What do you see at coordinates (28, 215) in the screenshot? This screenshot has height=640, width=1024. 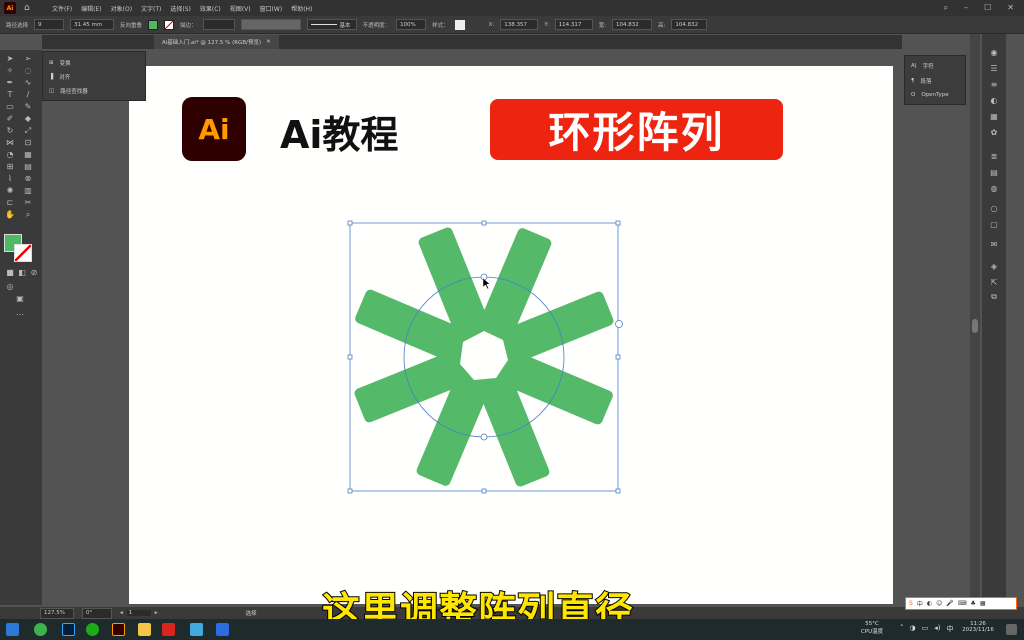 I see `zoom-tool-icon: ⌕` at bounding box center [28, 215].